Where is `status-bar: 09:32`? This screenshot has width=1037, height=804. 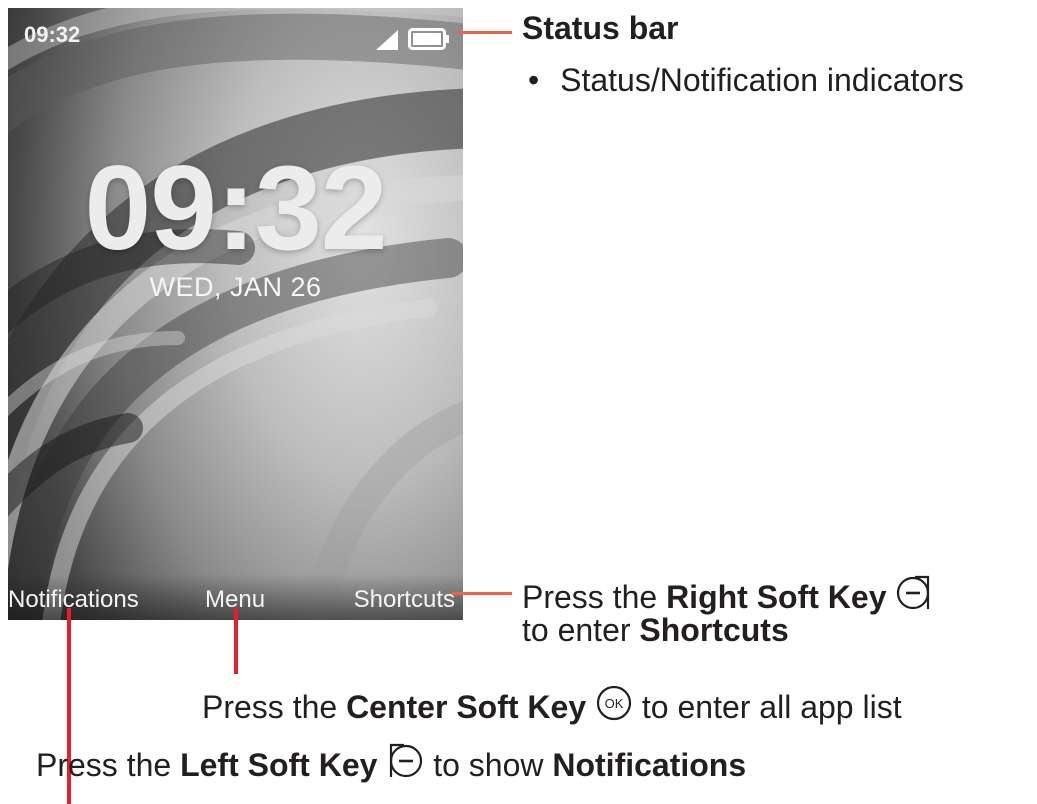
status-bar: 09:32 is located at coordinates (235, 33).